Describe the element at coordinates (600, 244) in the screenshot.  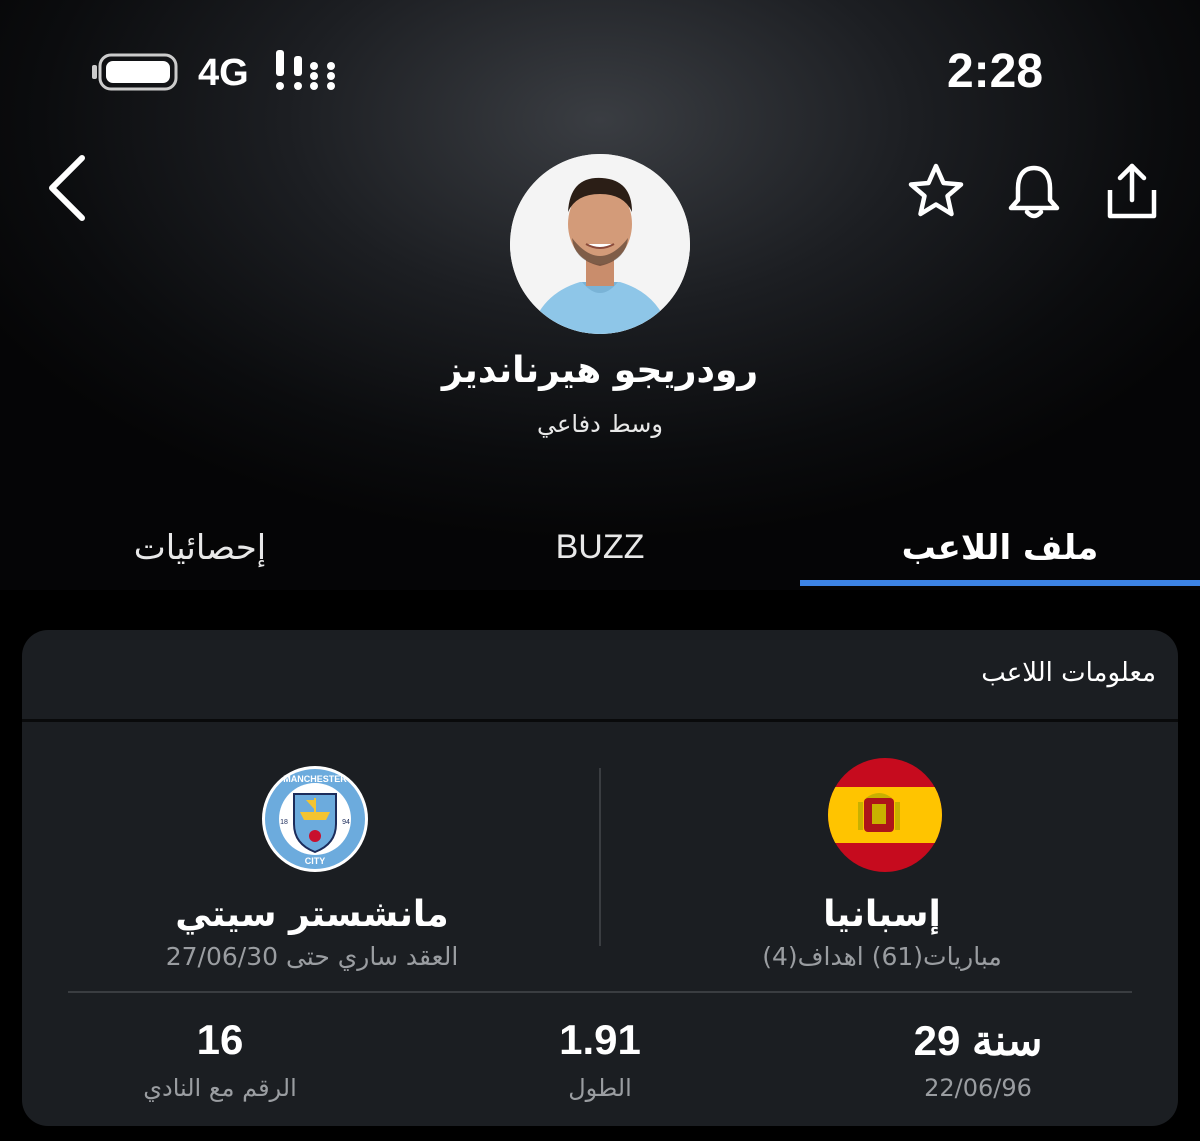
I see `player-avatar` at that location.